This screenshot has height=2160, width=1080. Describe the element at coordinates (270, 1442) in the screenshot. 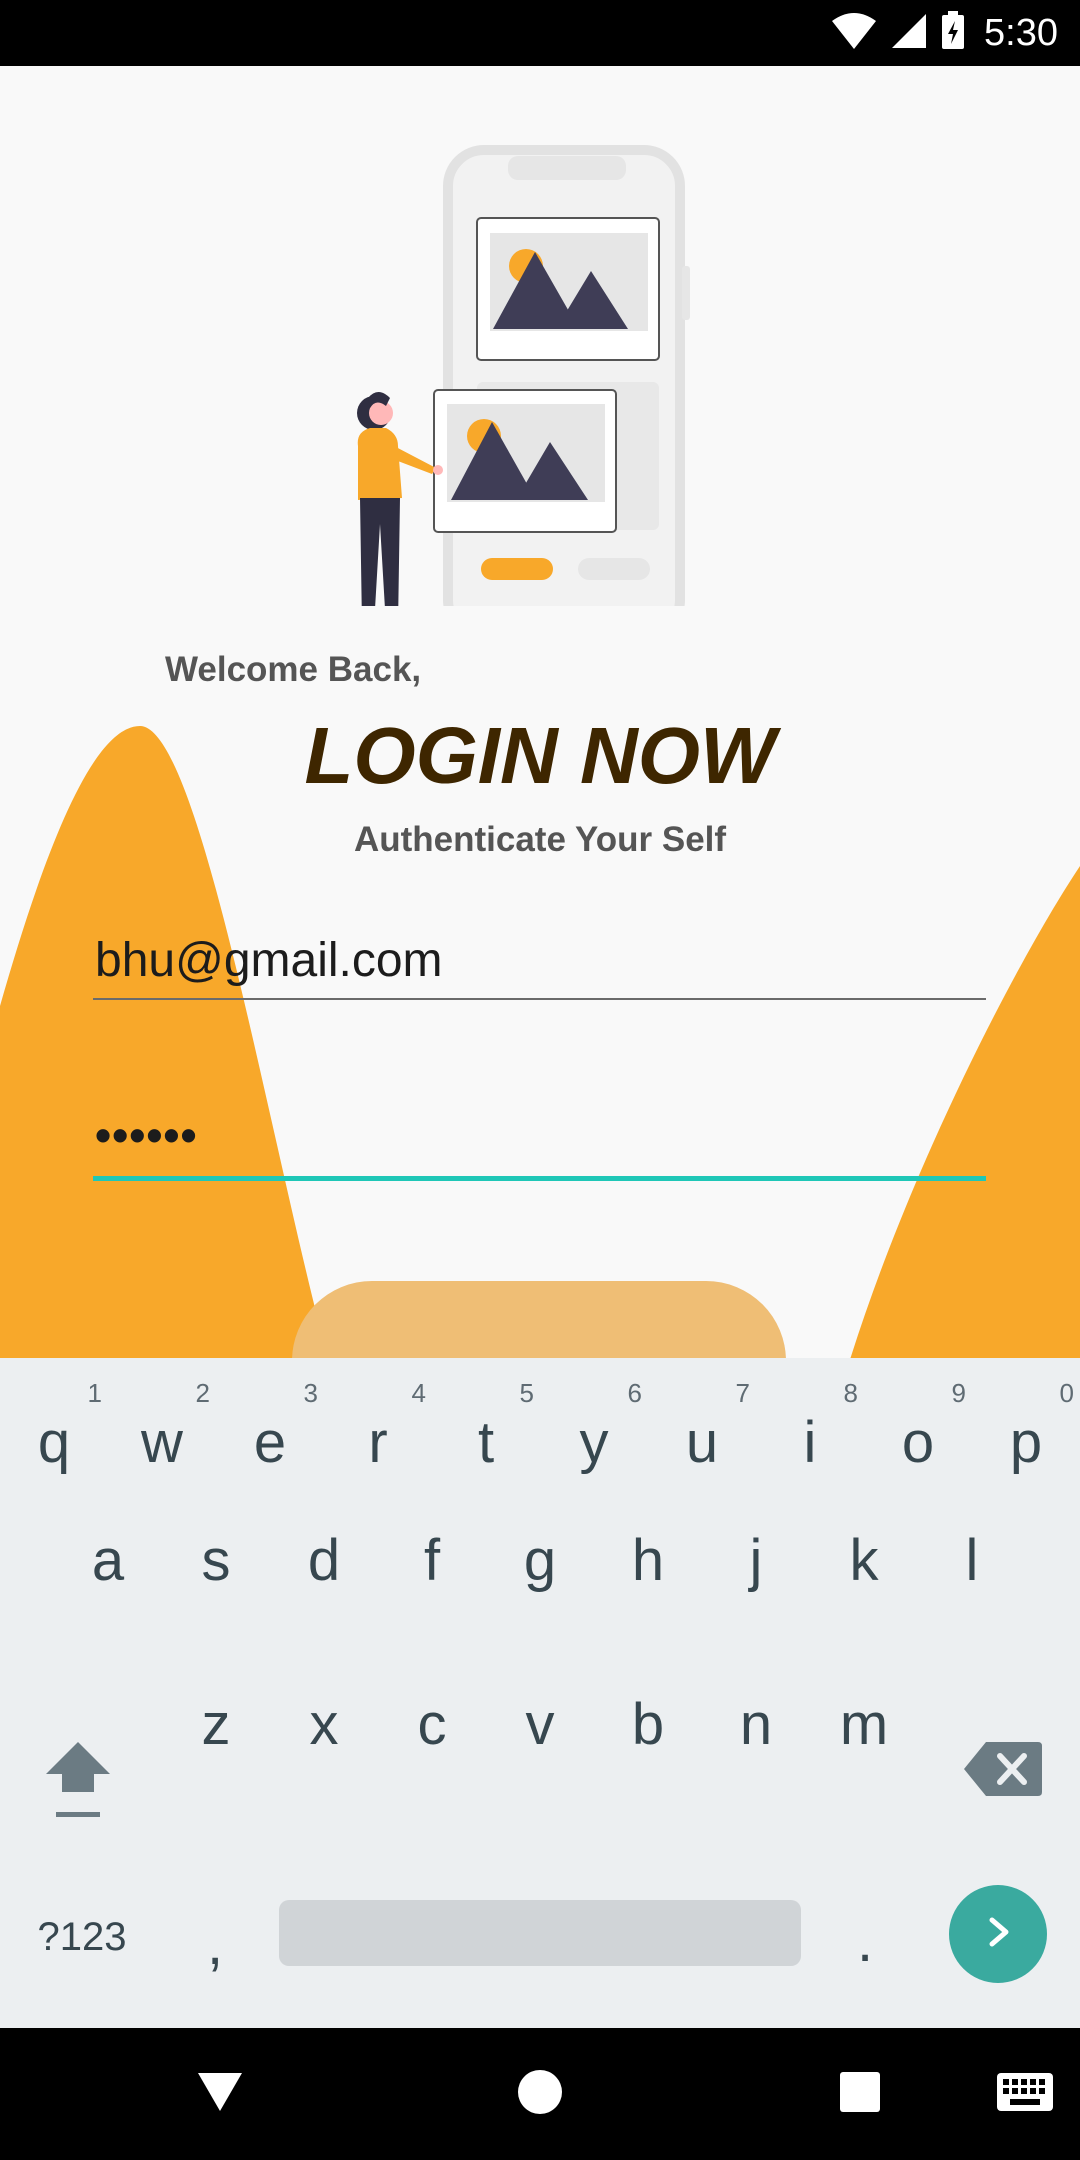

I see `key-label: e` at that location.